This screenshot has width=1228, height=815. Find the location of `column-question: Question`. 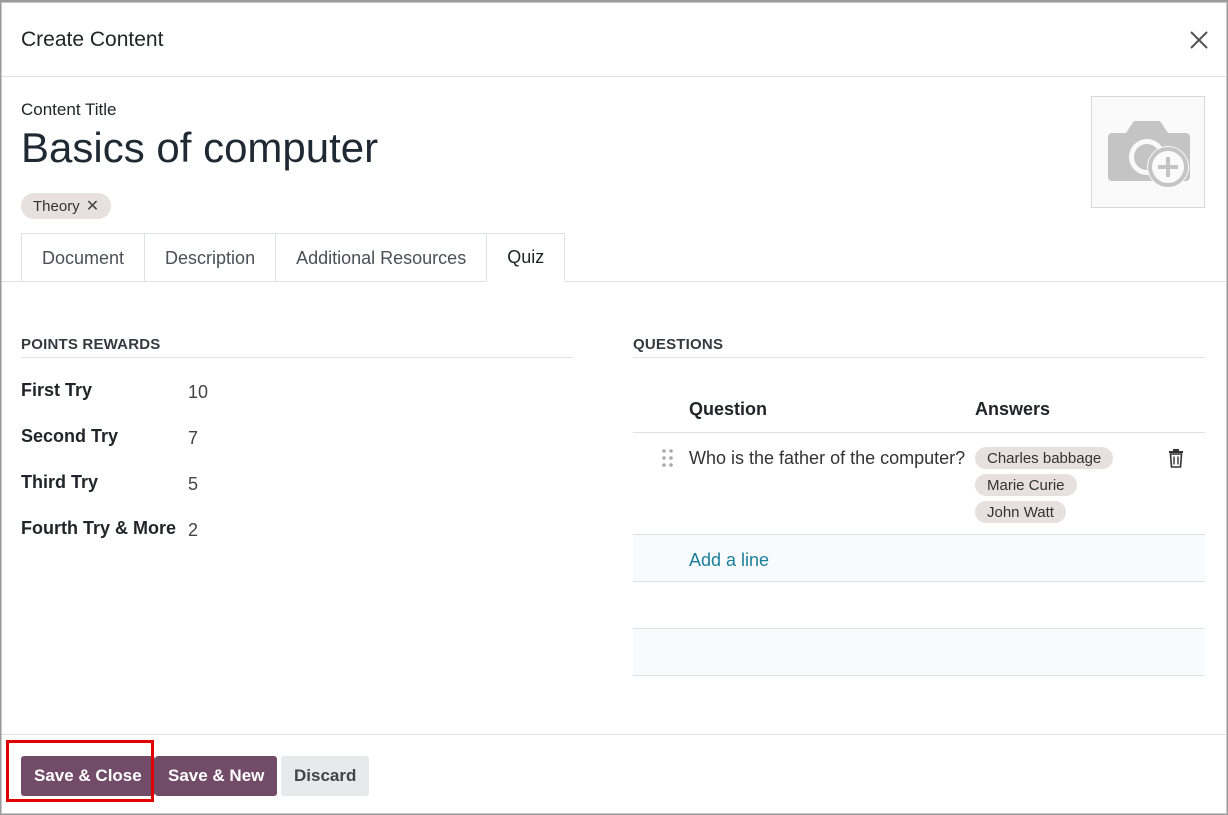

column-question: Question is located at coordinates (728, 409).